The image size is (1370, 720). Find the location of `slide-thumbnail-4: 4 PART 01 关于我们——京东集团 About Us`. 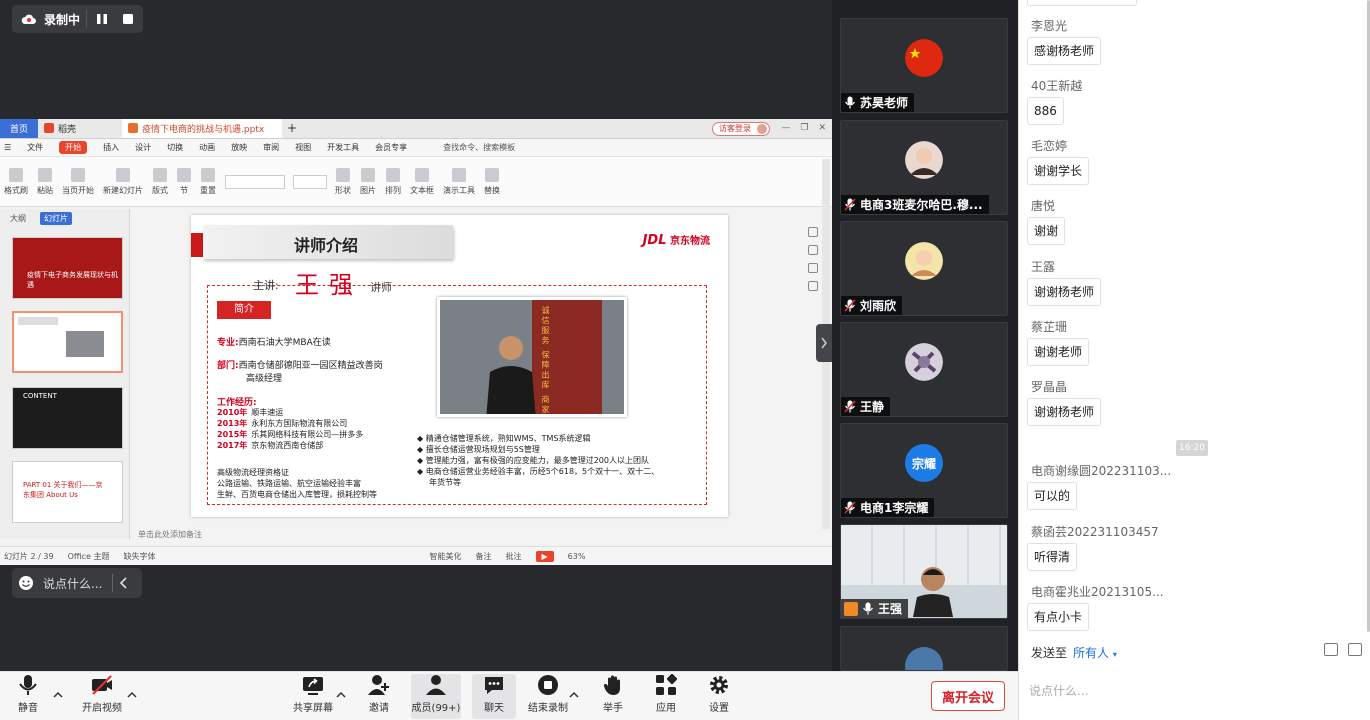

slide-thumbnail-4: 4 PART 01 关于我们——京东集团 About Us is located at coordinates (67, 492).